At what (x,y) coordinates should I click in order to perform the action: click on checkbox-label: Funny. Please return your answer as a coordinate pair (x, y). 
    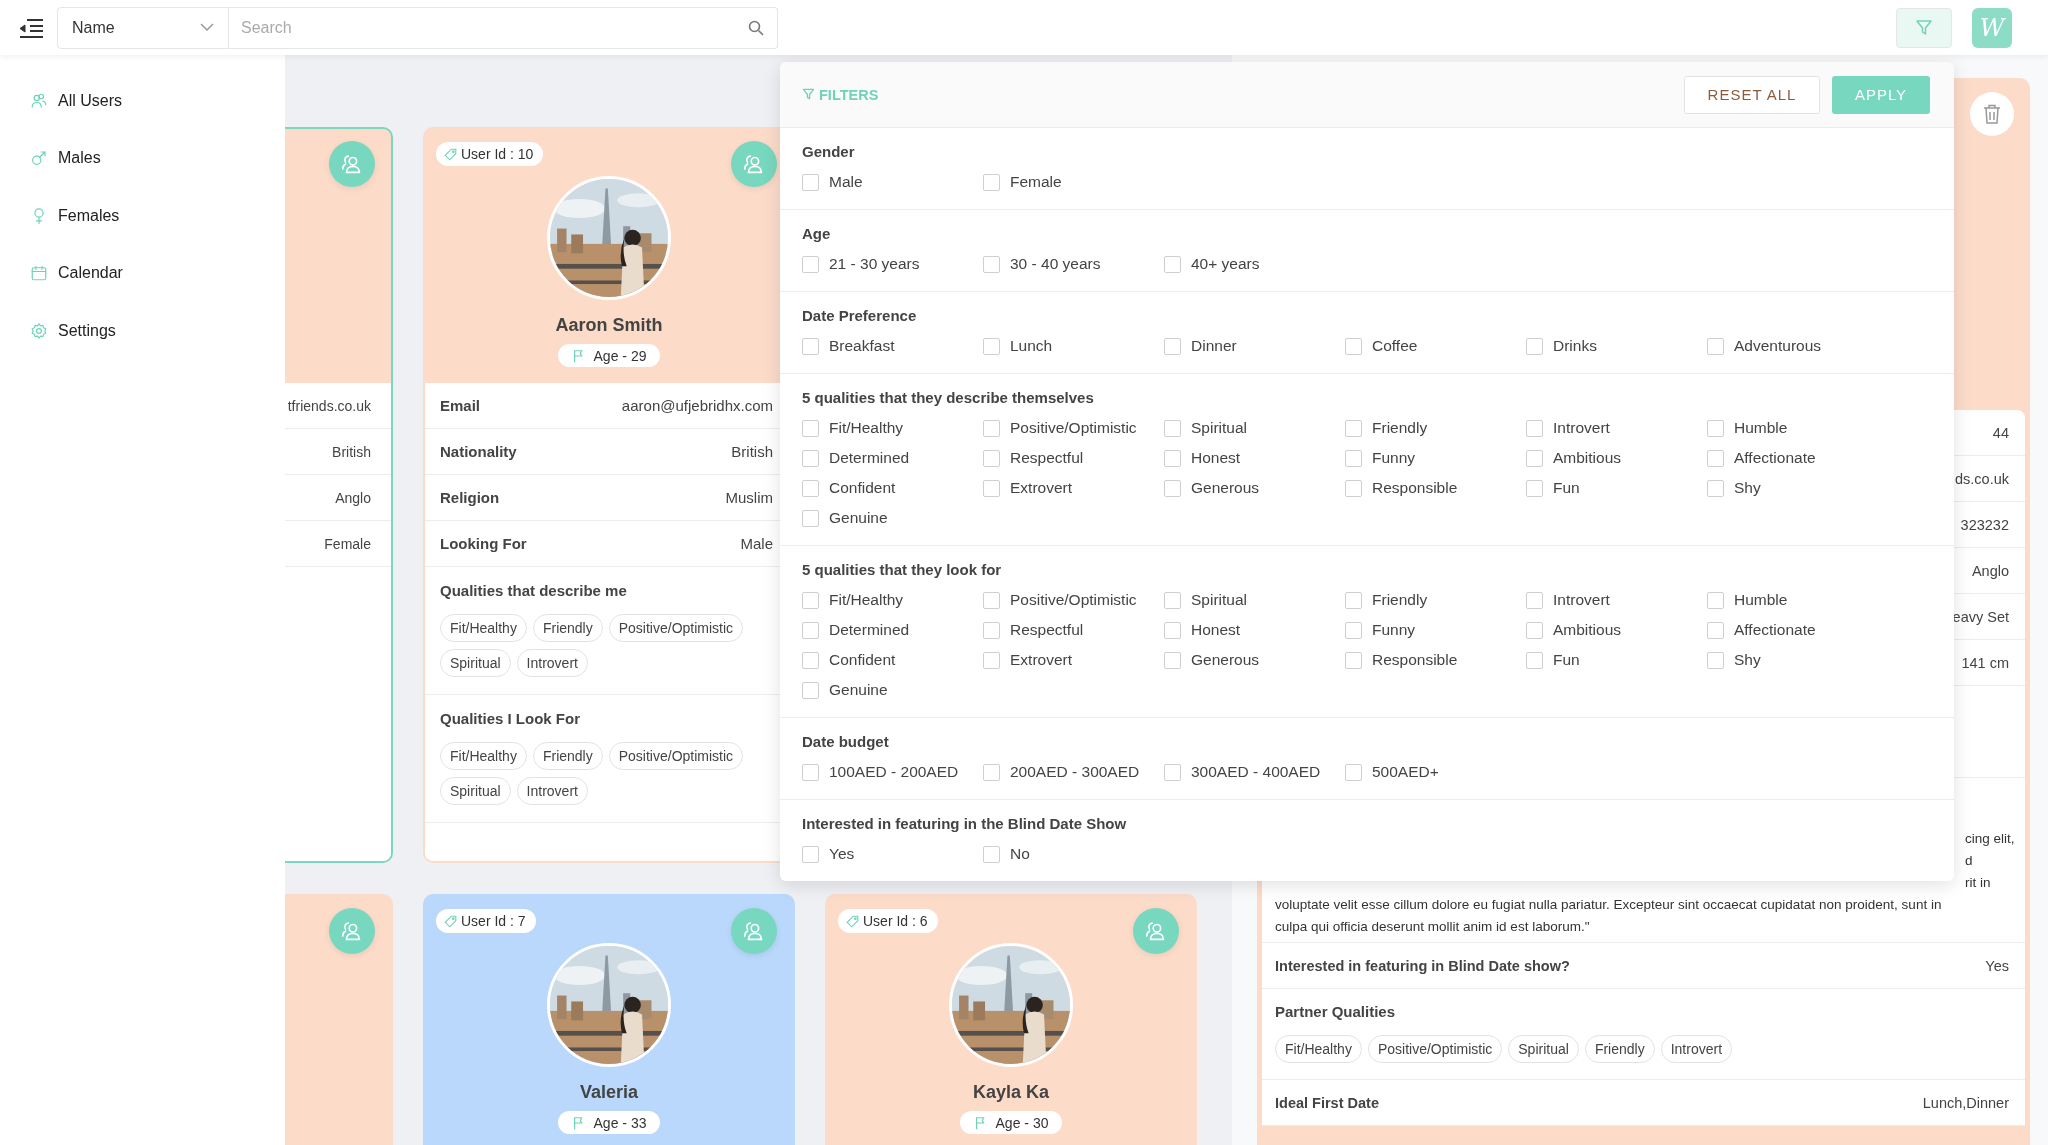
    Looking at the image, I should click on (1394, 458).